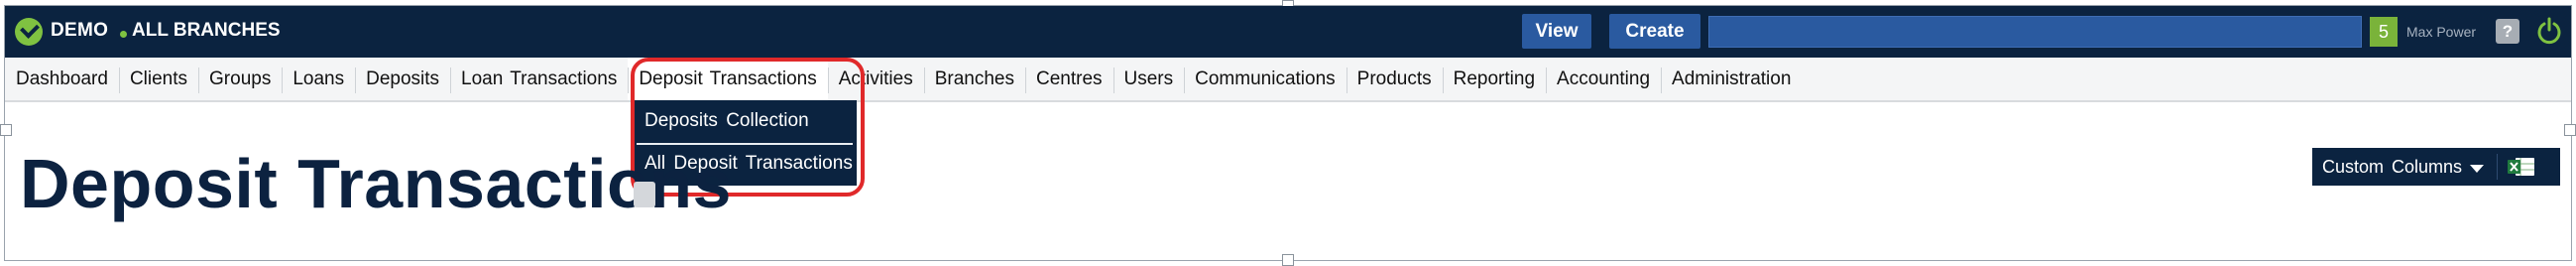 Image resolution: width=2576 pixels, height=266 pixels. What do you see at coordinates (6, 130) in the screenshot?
I see `resize-handle-left` at bounding box center [6, 130].